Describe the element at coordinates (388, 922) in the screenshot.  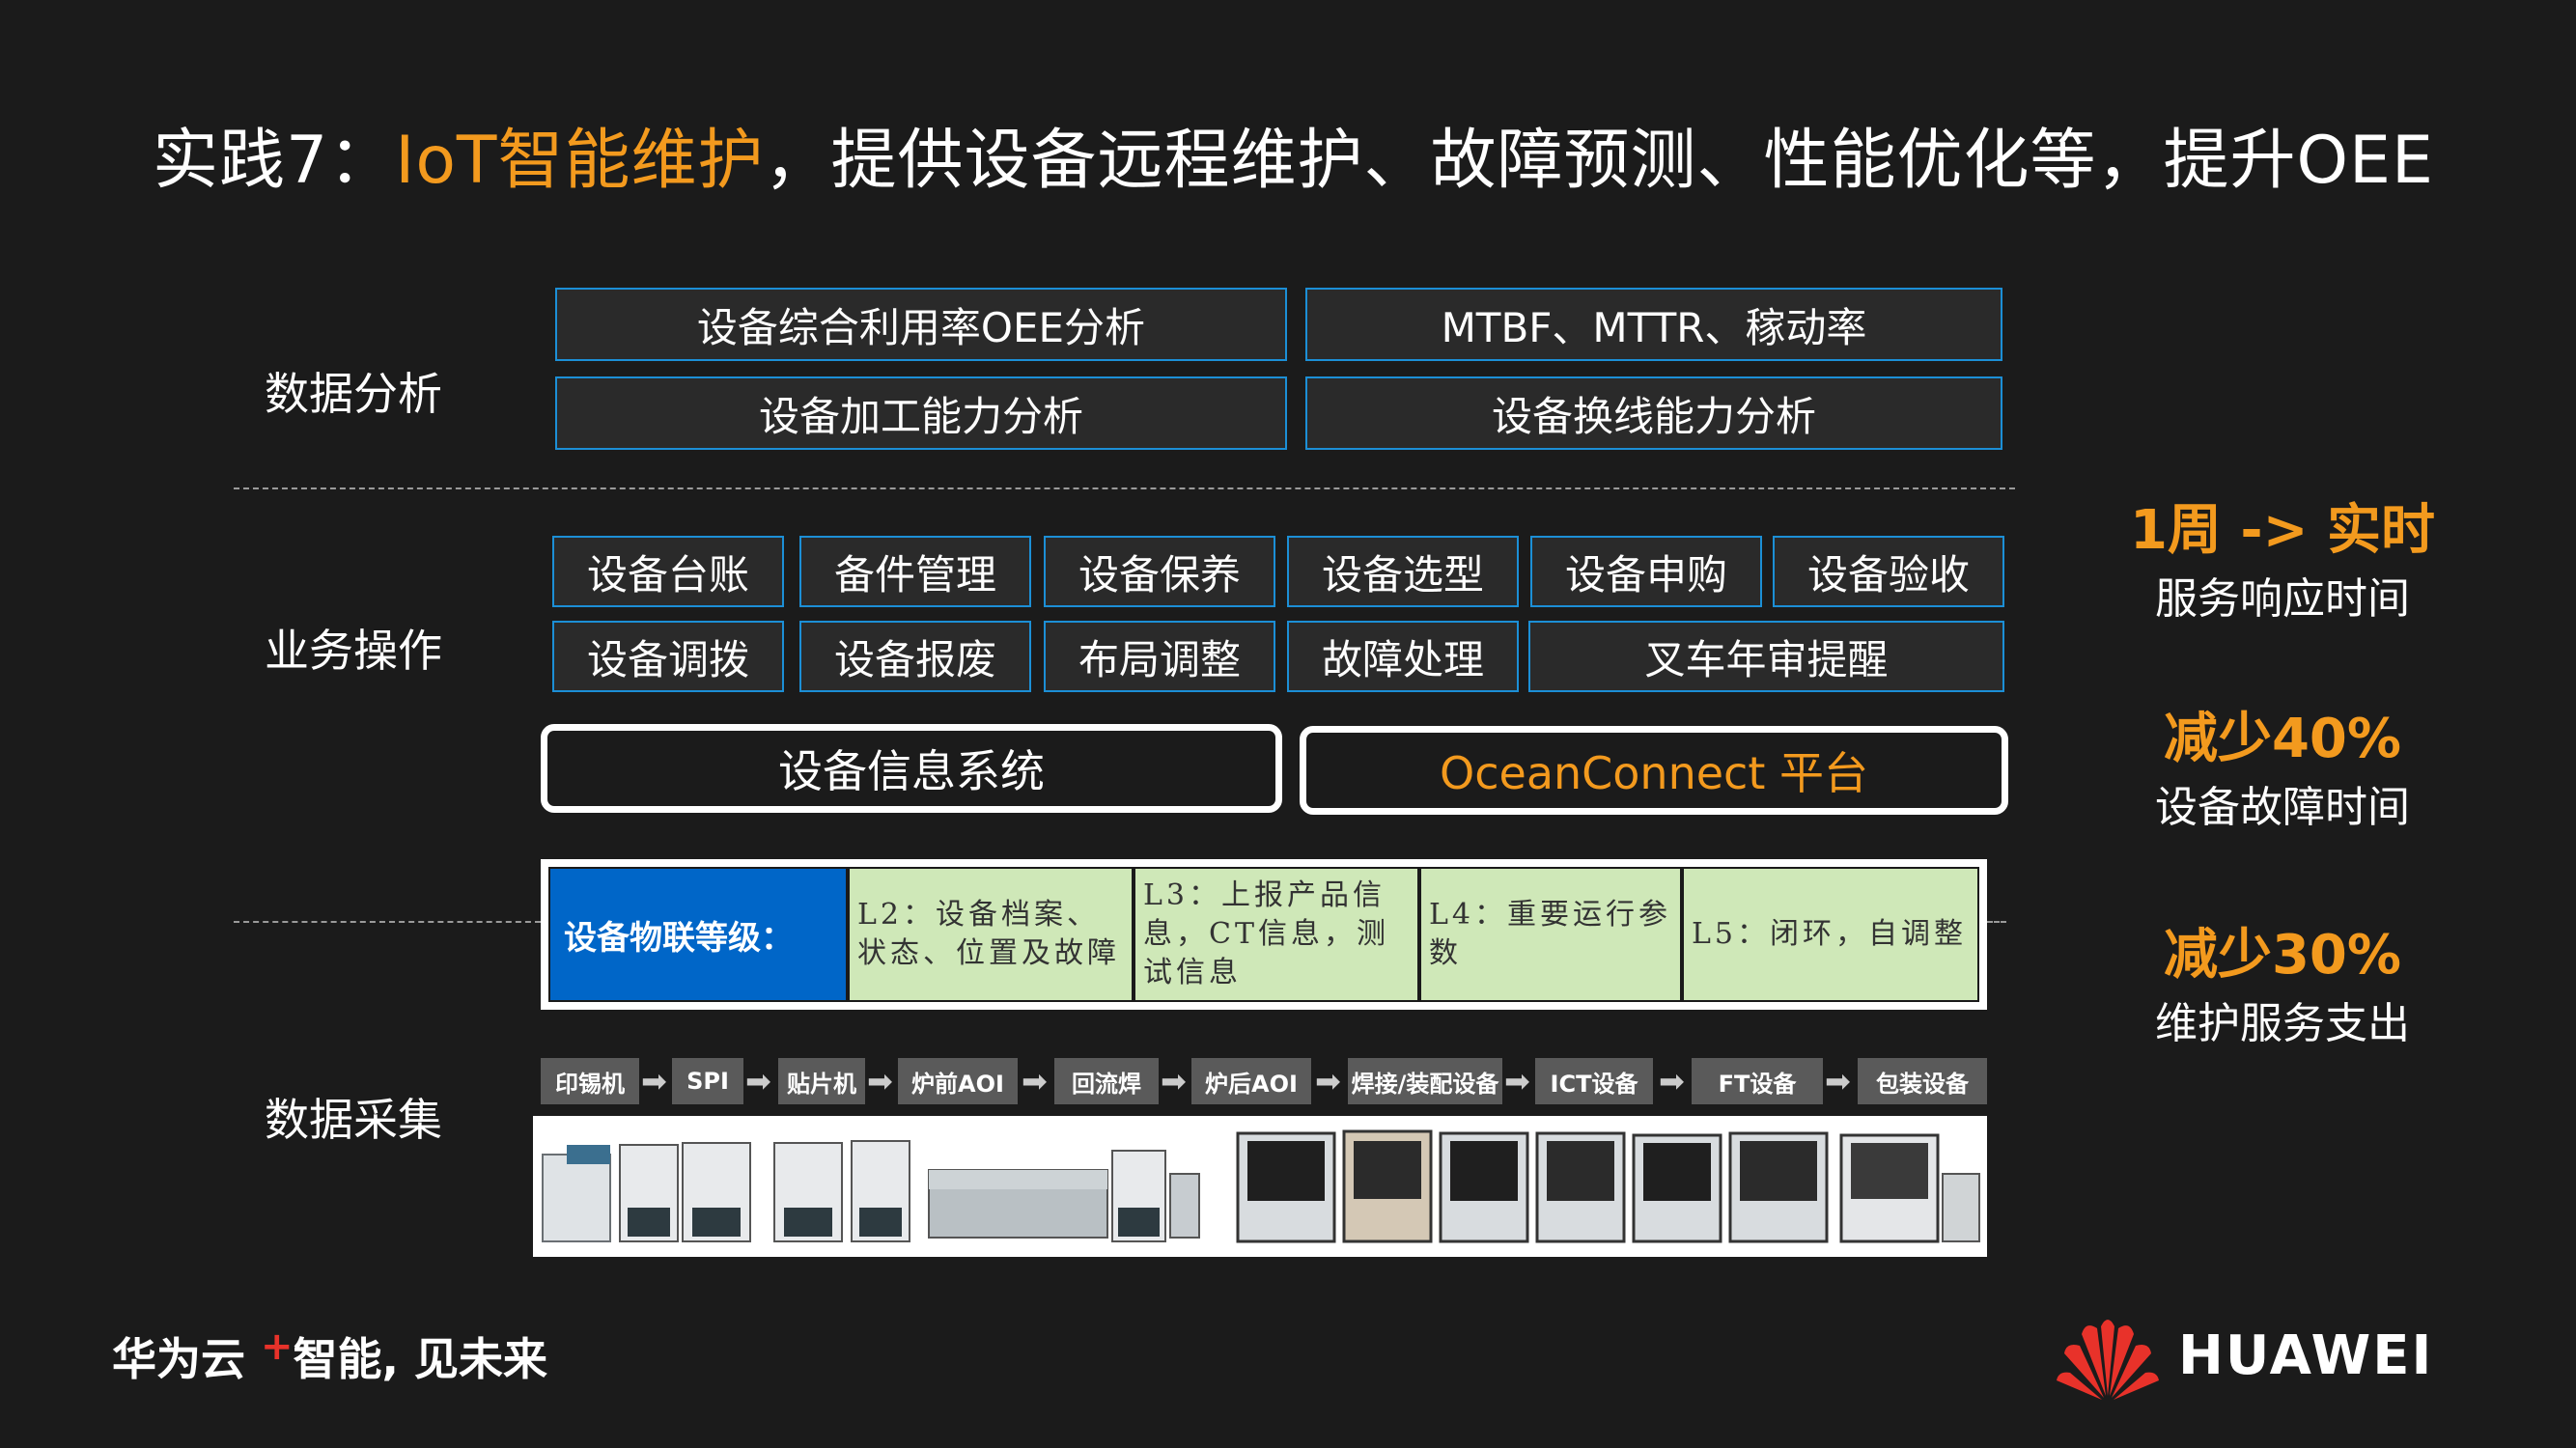
I see `separator-mid-left` at that location.